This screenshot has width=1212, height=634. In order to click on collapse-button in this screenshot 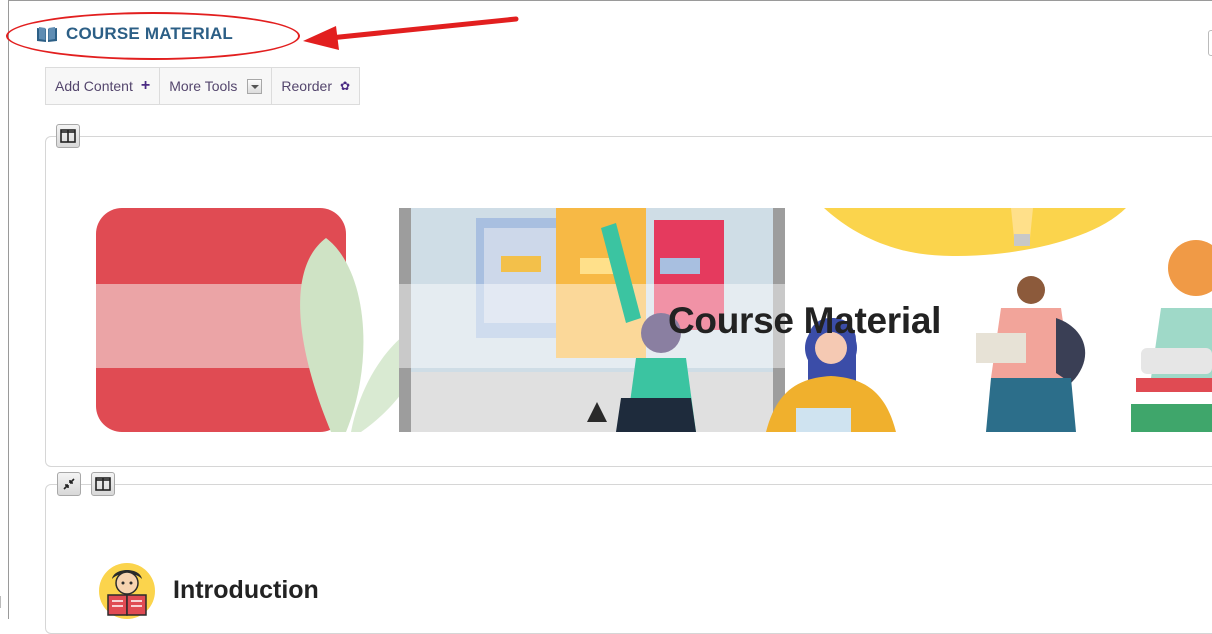, I will do `click(69, 484)`.